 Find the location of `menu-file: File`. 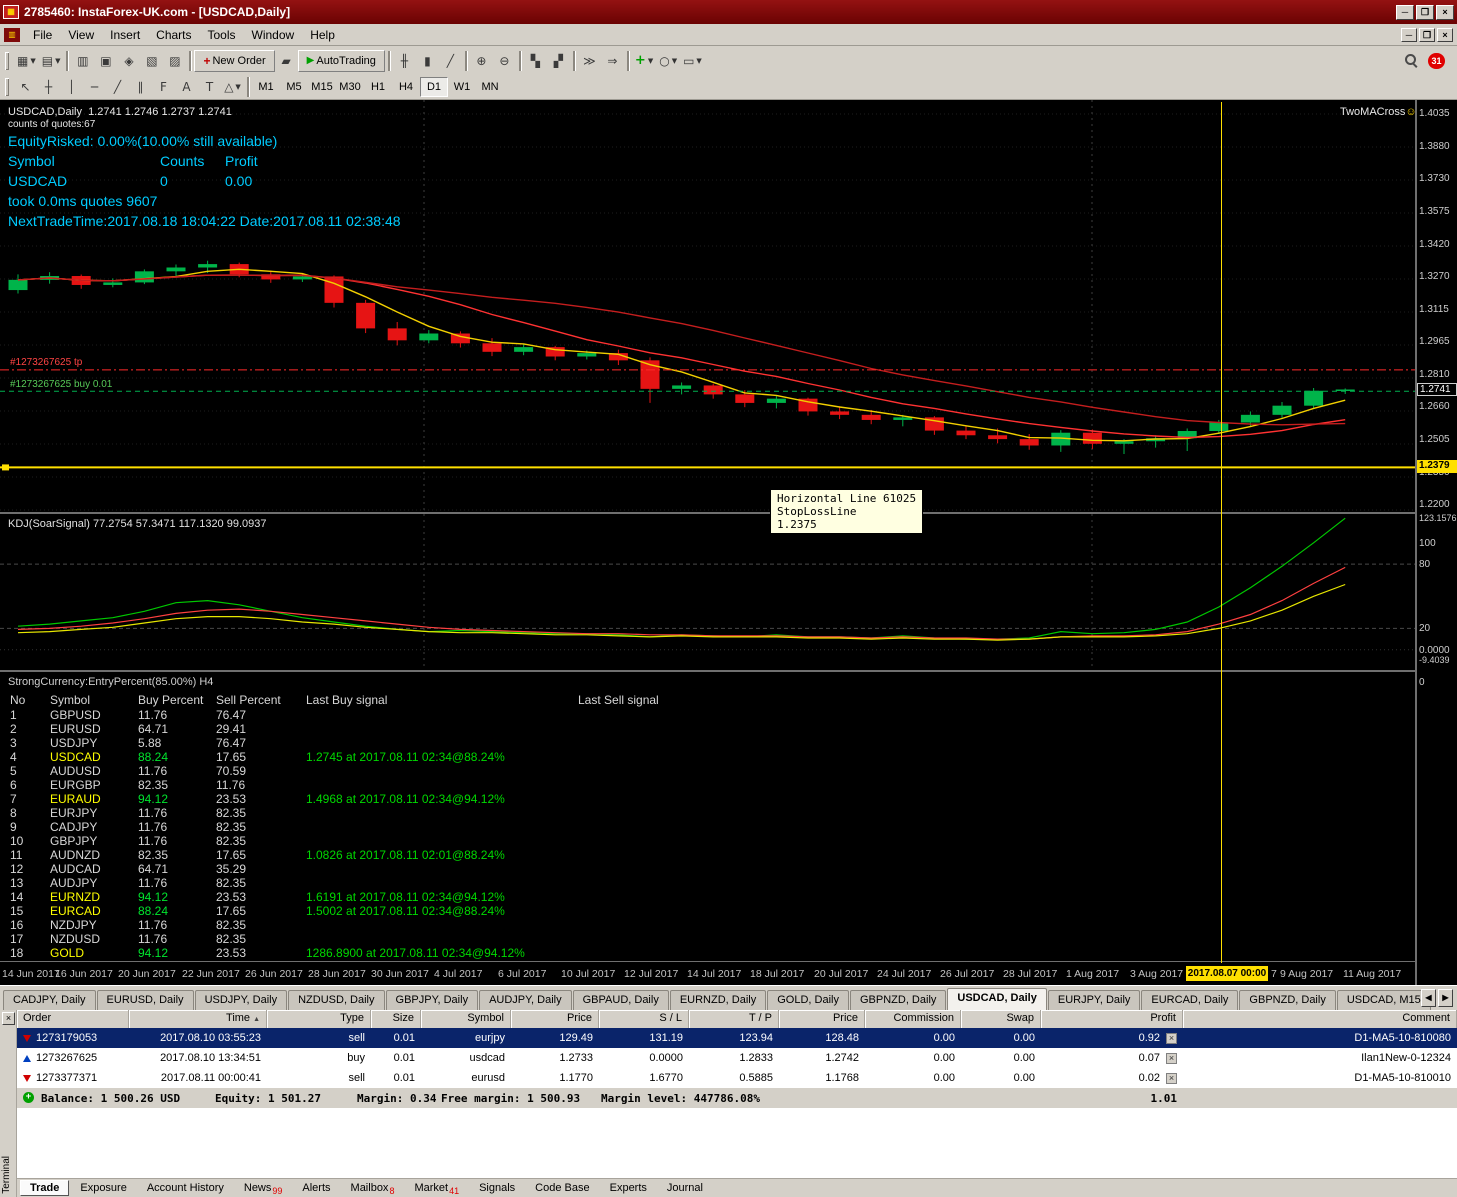

menu-file: File is located at coordinates (42, 35).